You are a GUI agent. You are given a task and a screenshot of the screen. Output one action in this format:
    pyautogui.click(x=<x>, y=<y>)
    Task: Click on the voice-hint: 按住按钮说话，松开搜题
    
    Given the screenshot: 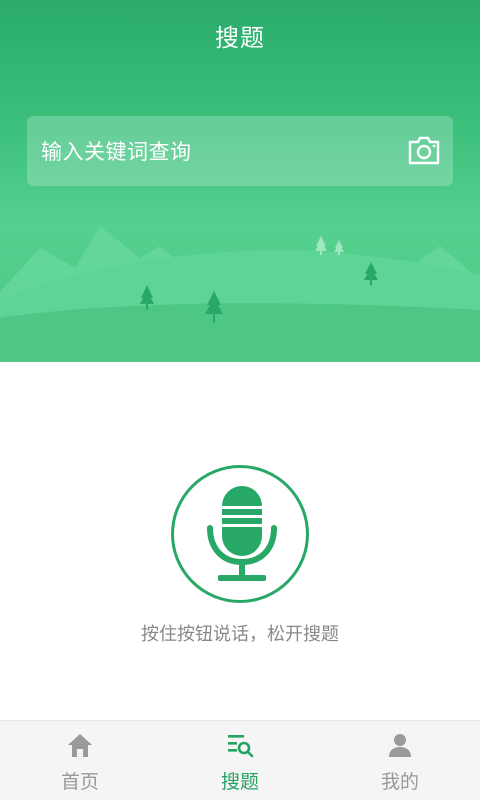 What is the action you would take?
    pyautogui.click(x=240, y=634)
    